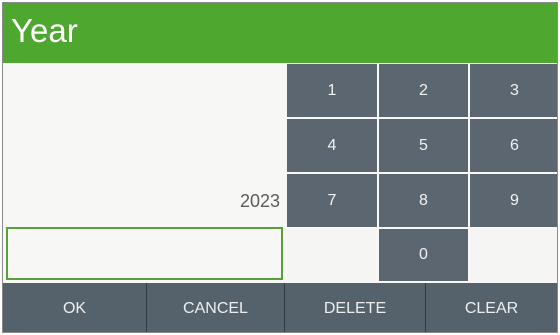  I want to click on ok-button: OK, so click(74, 307).